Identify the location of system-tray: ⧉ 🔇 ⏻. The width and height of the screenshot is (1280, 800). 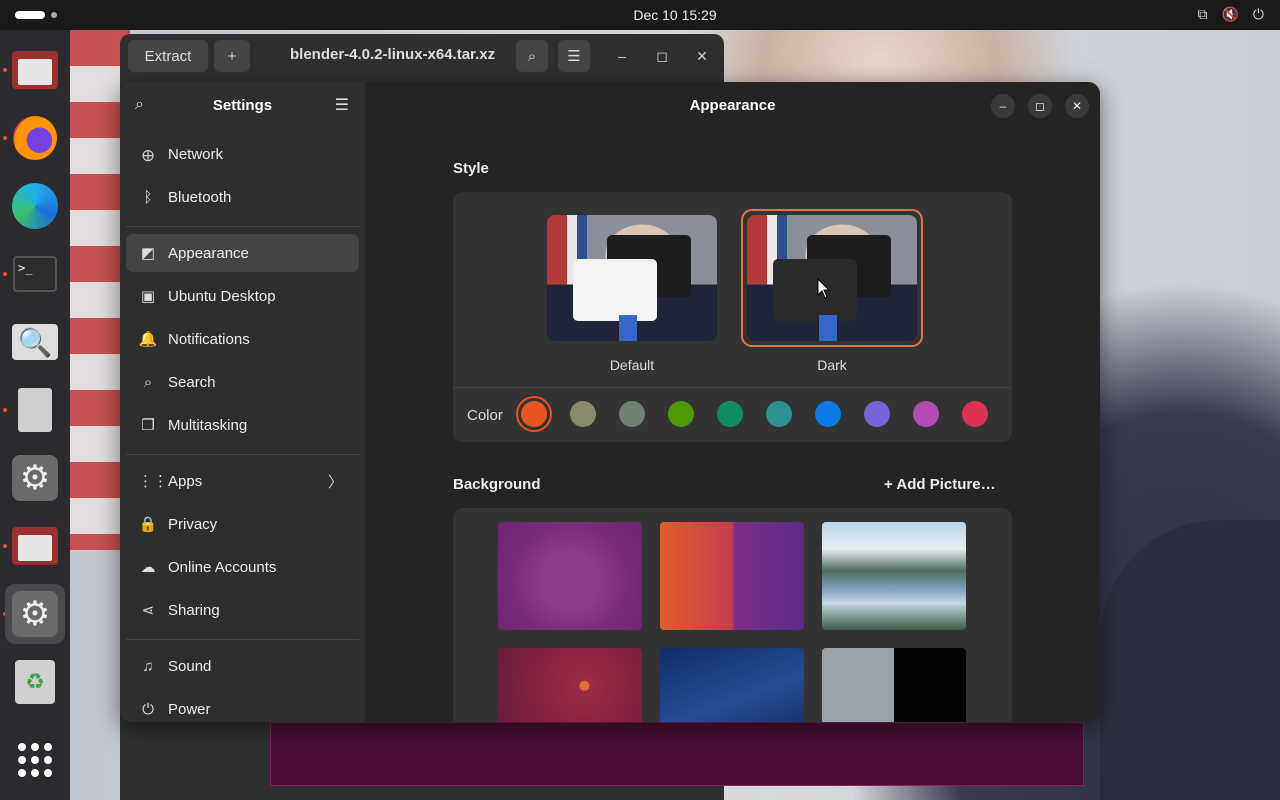
(1230, 14).